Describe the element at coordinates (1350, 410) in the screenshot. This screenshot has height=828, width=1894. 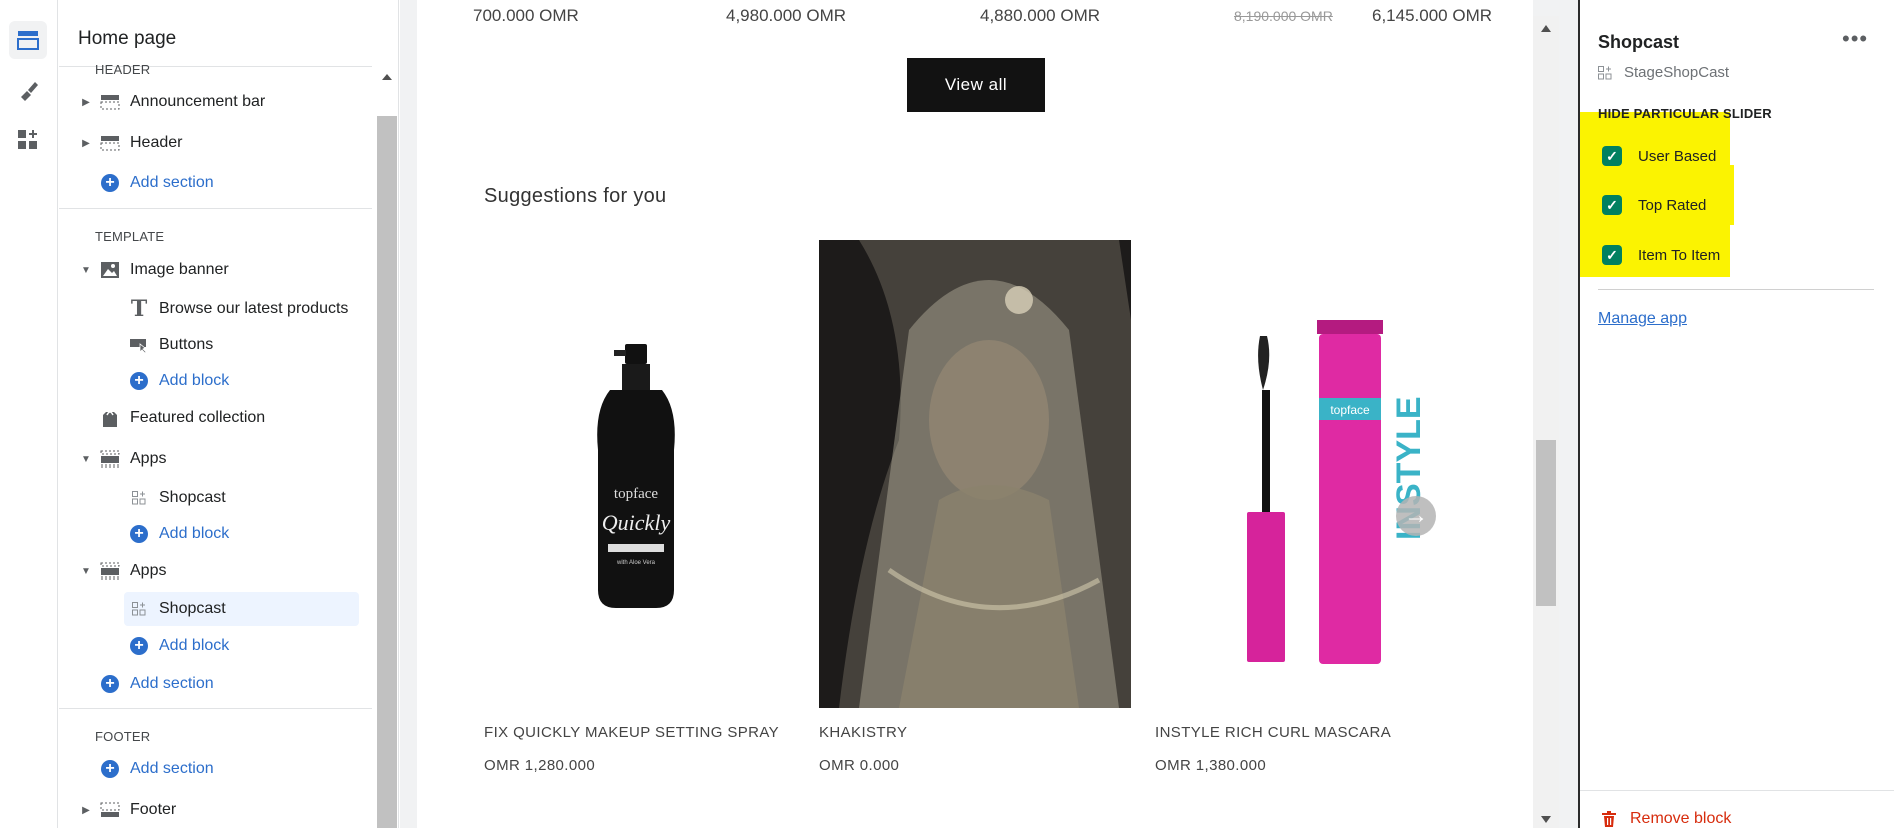
I see `svg-text: topface` at that location.